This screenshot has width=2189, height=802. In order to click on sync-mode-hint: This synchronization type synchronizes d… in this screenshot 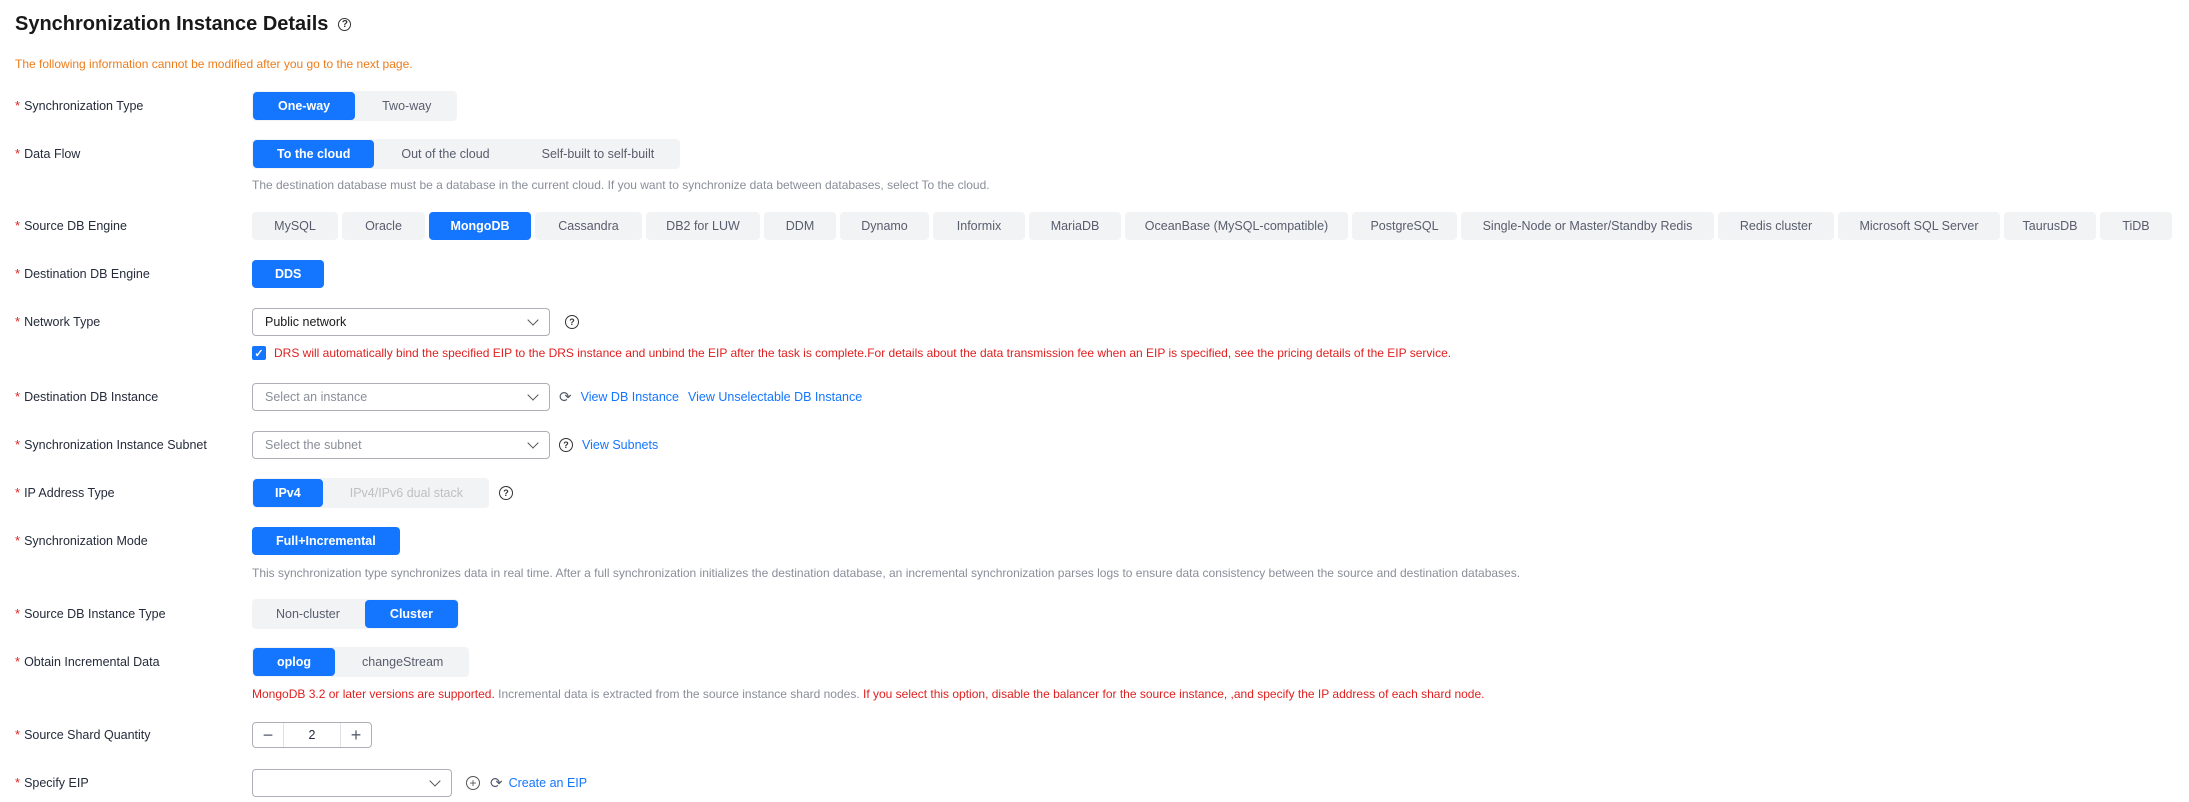, I will do `click(886, 573)`.